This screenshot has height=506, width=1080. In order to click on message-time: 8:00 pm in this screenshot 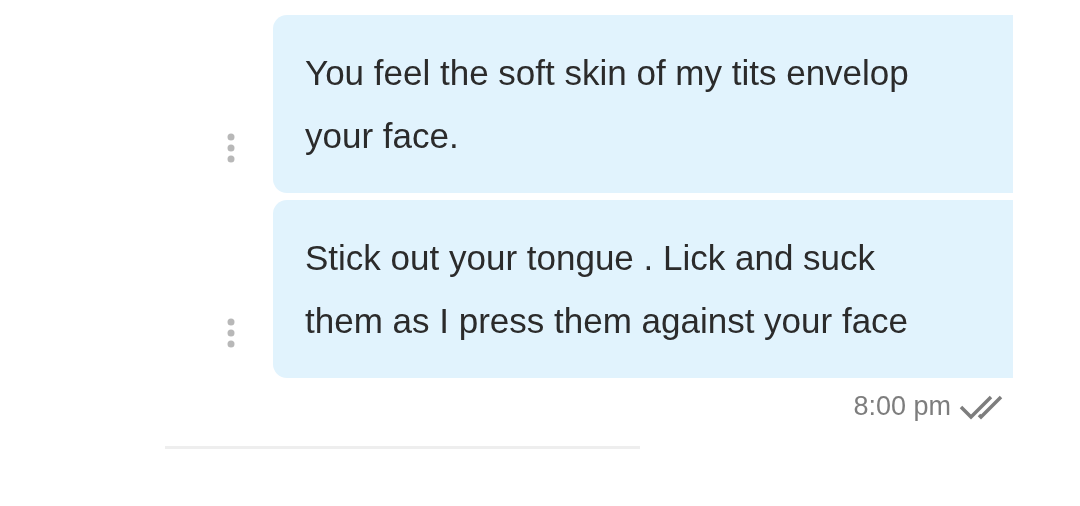, I will do `click(902, 406)`.